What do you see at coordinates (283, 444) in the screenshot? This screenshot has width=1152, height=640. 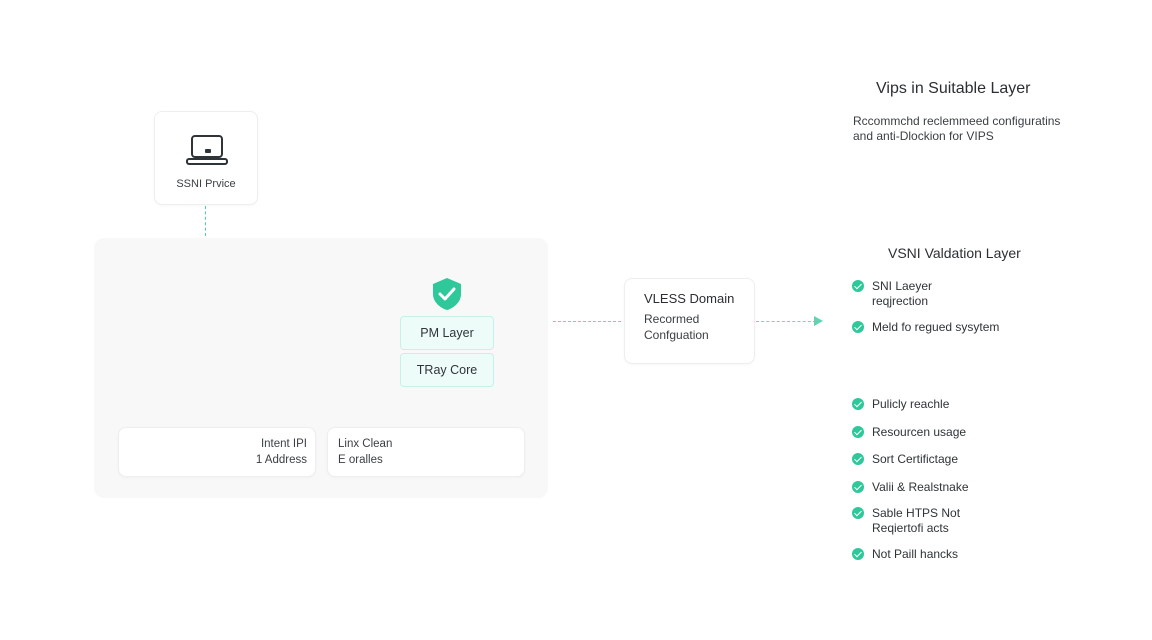 I see `info-ip-line1: Intent IPI` at bounding box center [283, 444].